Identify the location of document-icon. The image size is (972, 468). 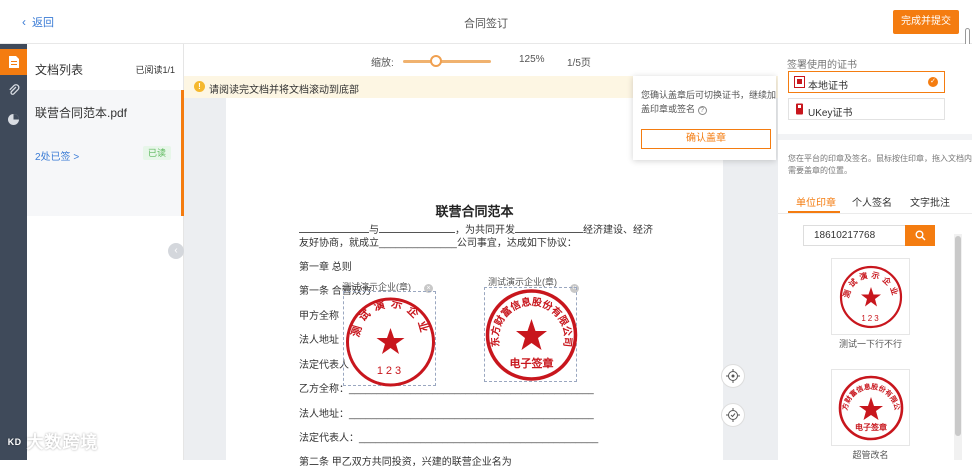
(13, 62).